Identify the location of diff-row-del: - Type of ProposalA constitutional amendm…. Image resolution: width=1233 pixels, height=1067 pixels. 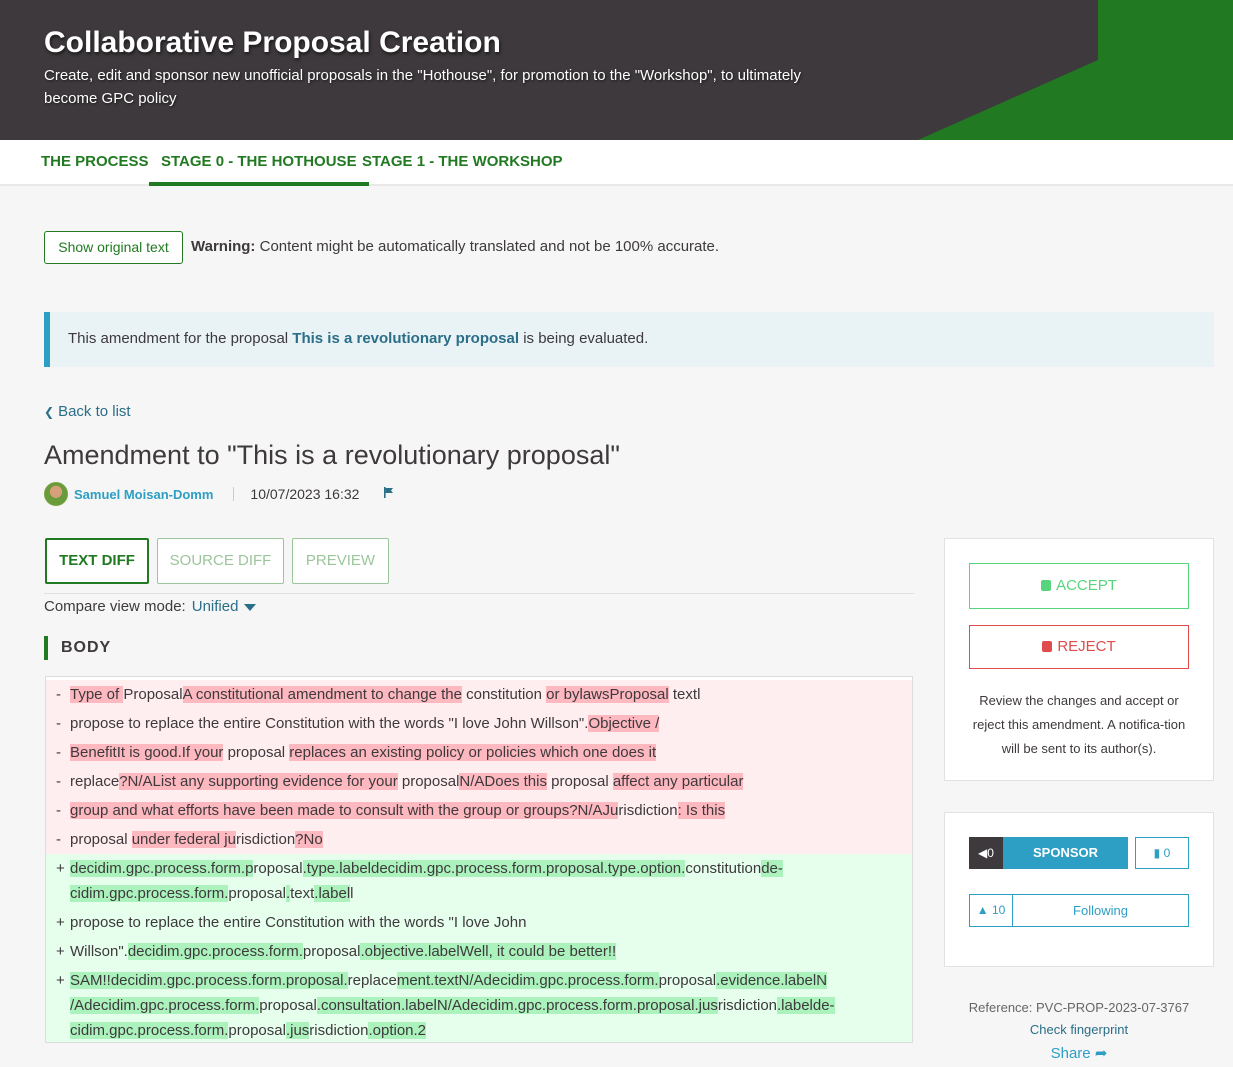
(479, 694).